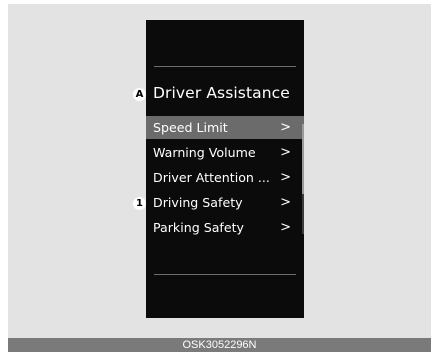 The width and height of the screenshot is (440, 352). Describe the element at coordinates (221, 93) in the screenshot. I see `screen-title: Driver Assistance` at that location.